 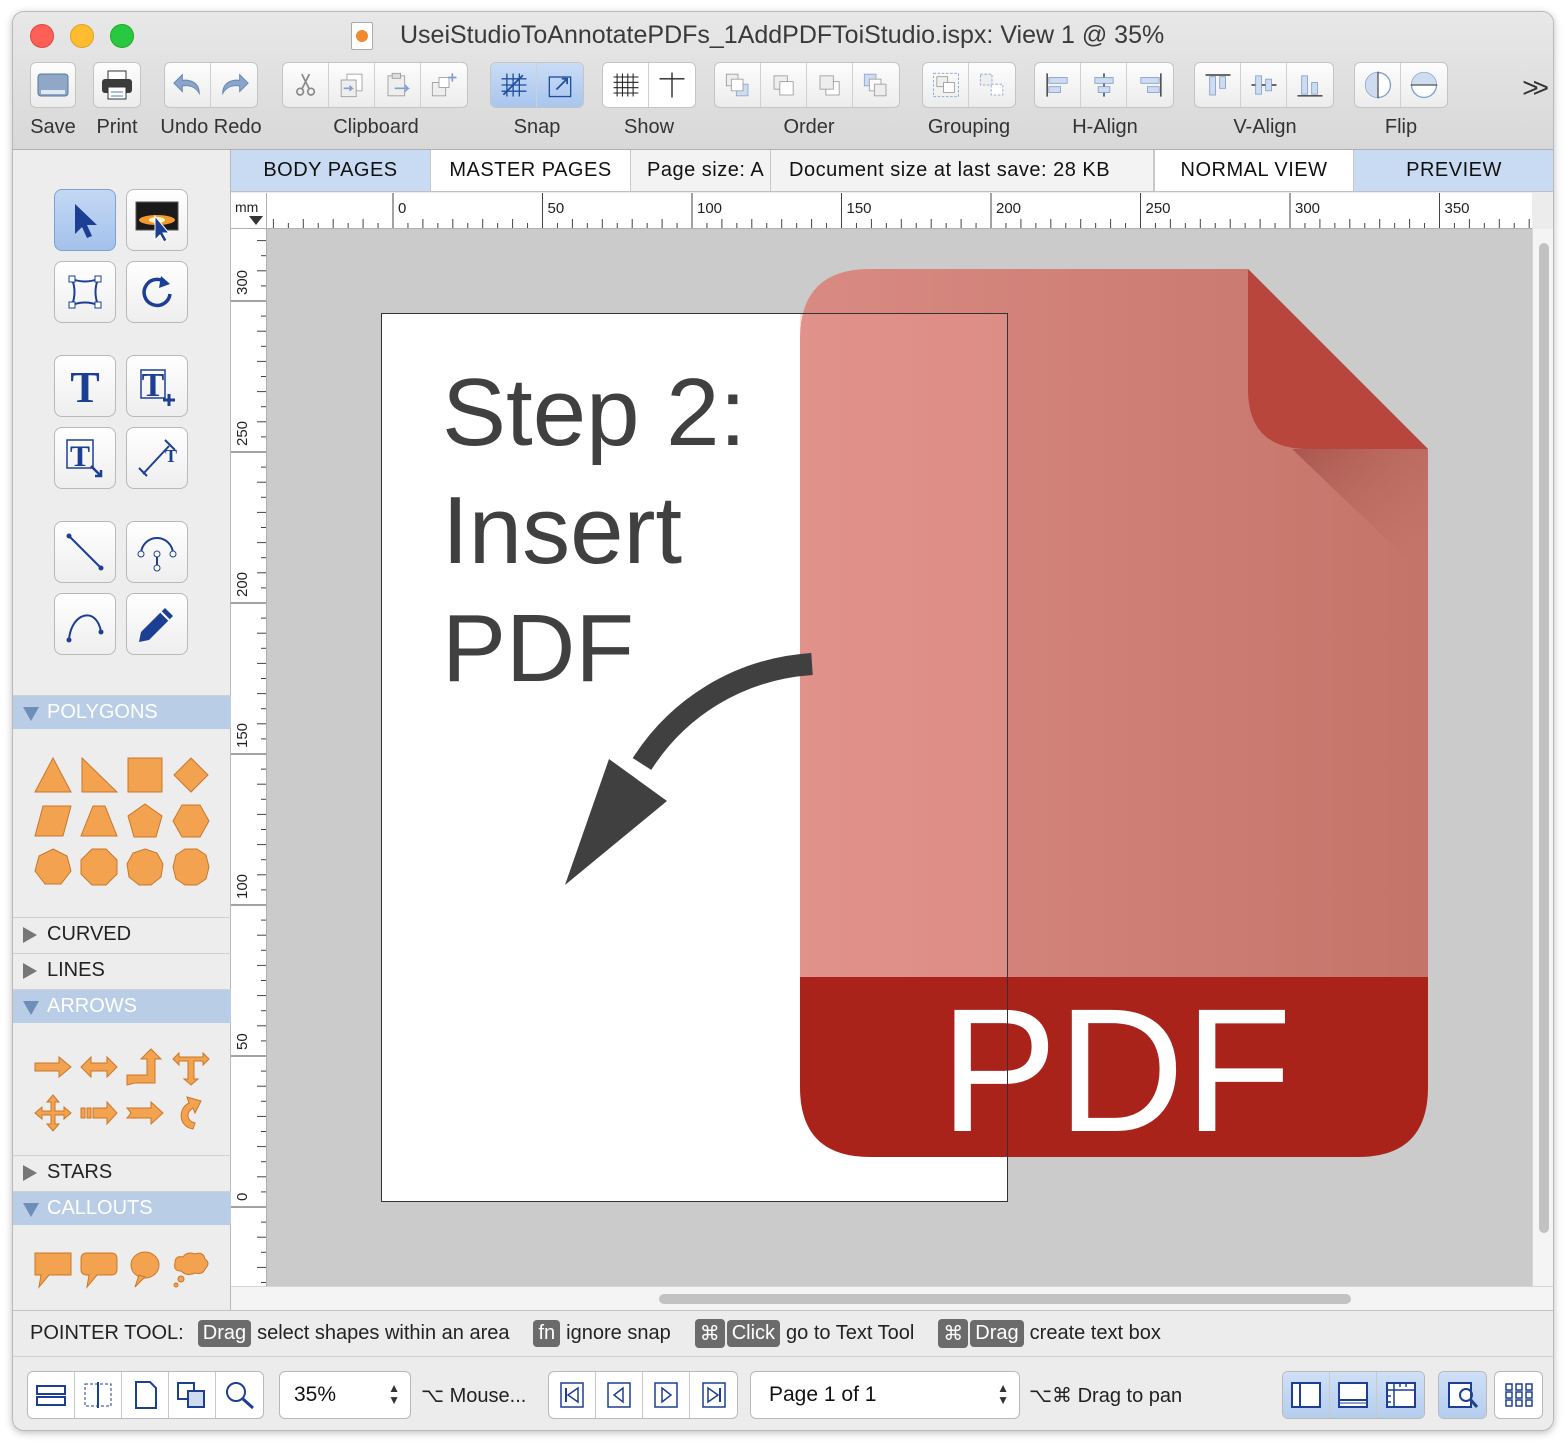 What do you see at coordinates (234, 85) in the screenshot?
I see `redo-button` at bounding box center [234, 85].